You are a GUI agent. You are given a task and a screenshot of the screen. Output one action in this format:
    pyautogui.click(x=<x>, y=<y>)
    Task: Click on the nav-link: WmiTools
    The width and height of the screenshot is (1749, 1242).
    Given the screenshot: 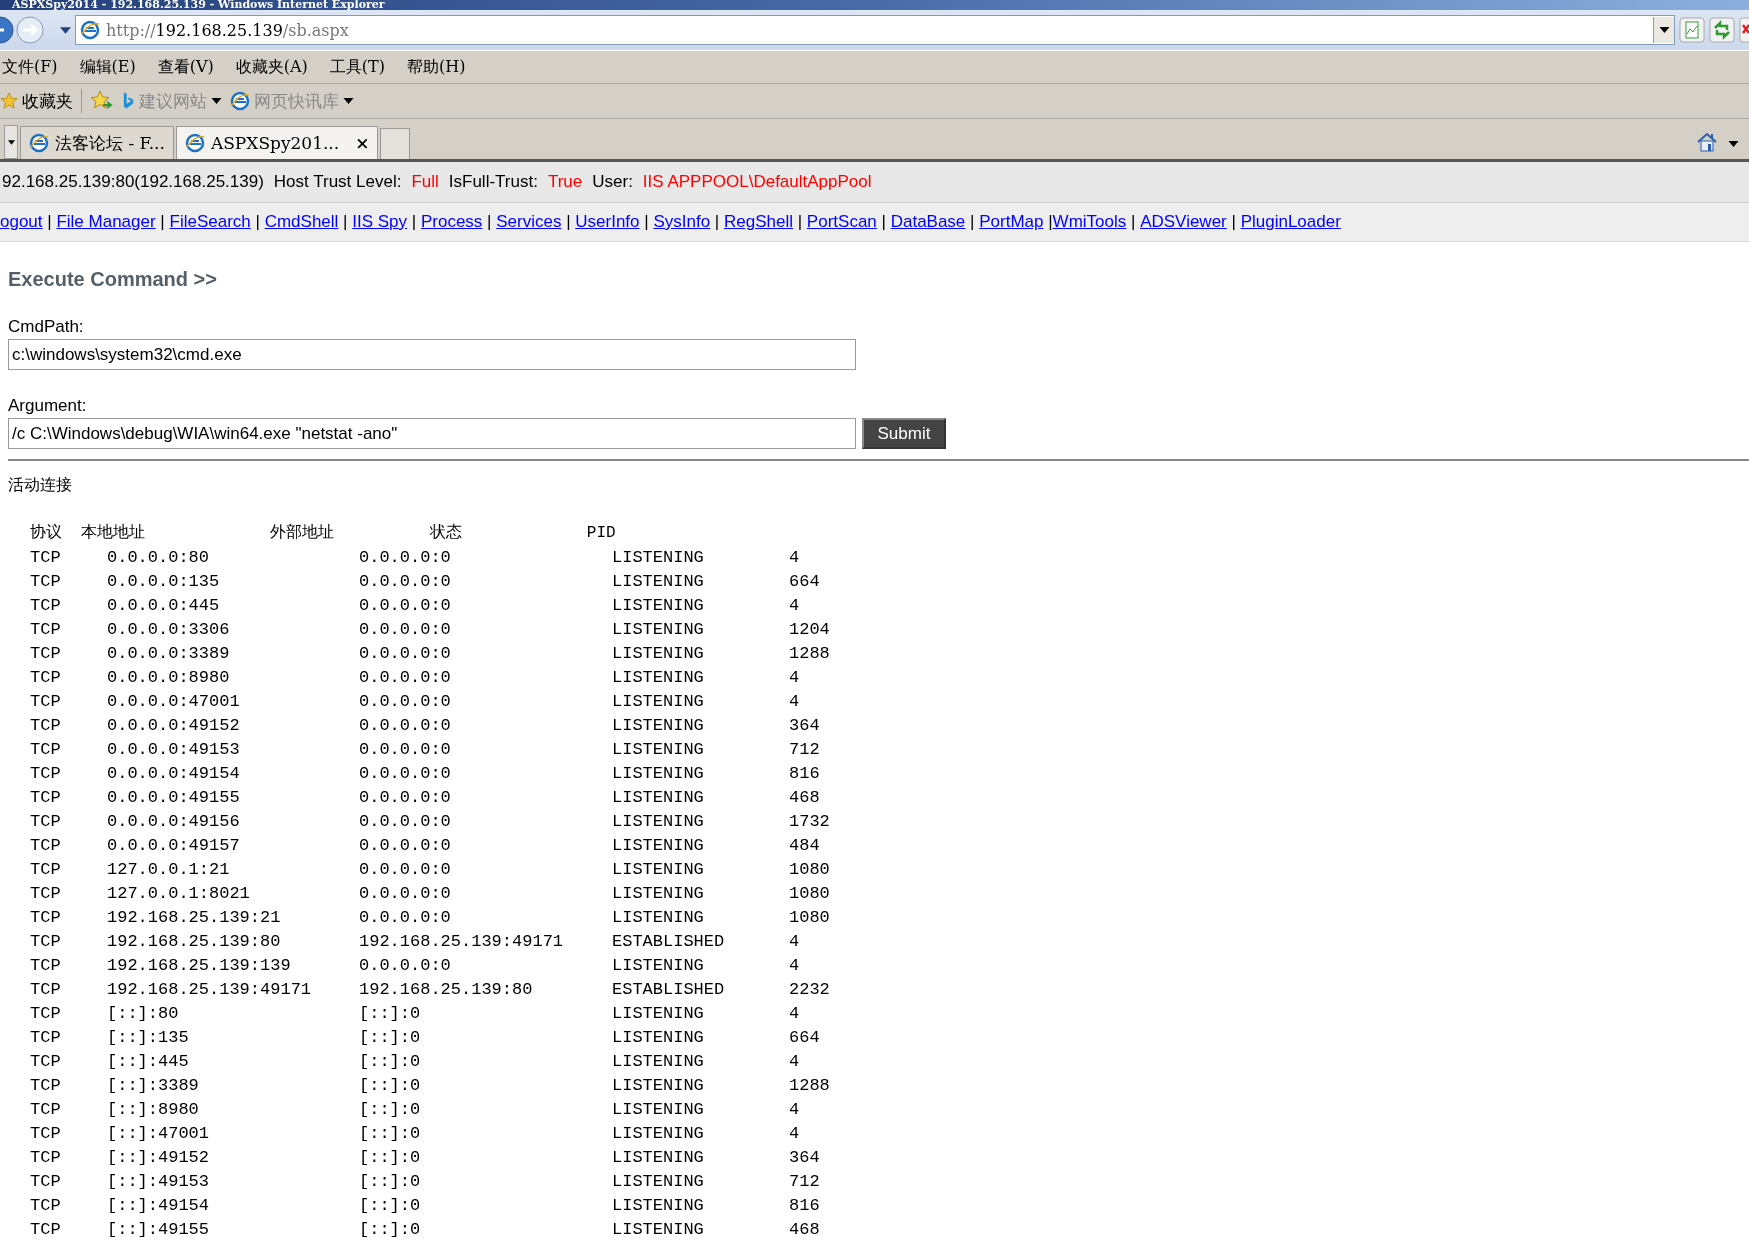 What is the action you would take?
    pyautogui.click(x=1089, y=222)
    